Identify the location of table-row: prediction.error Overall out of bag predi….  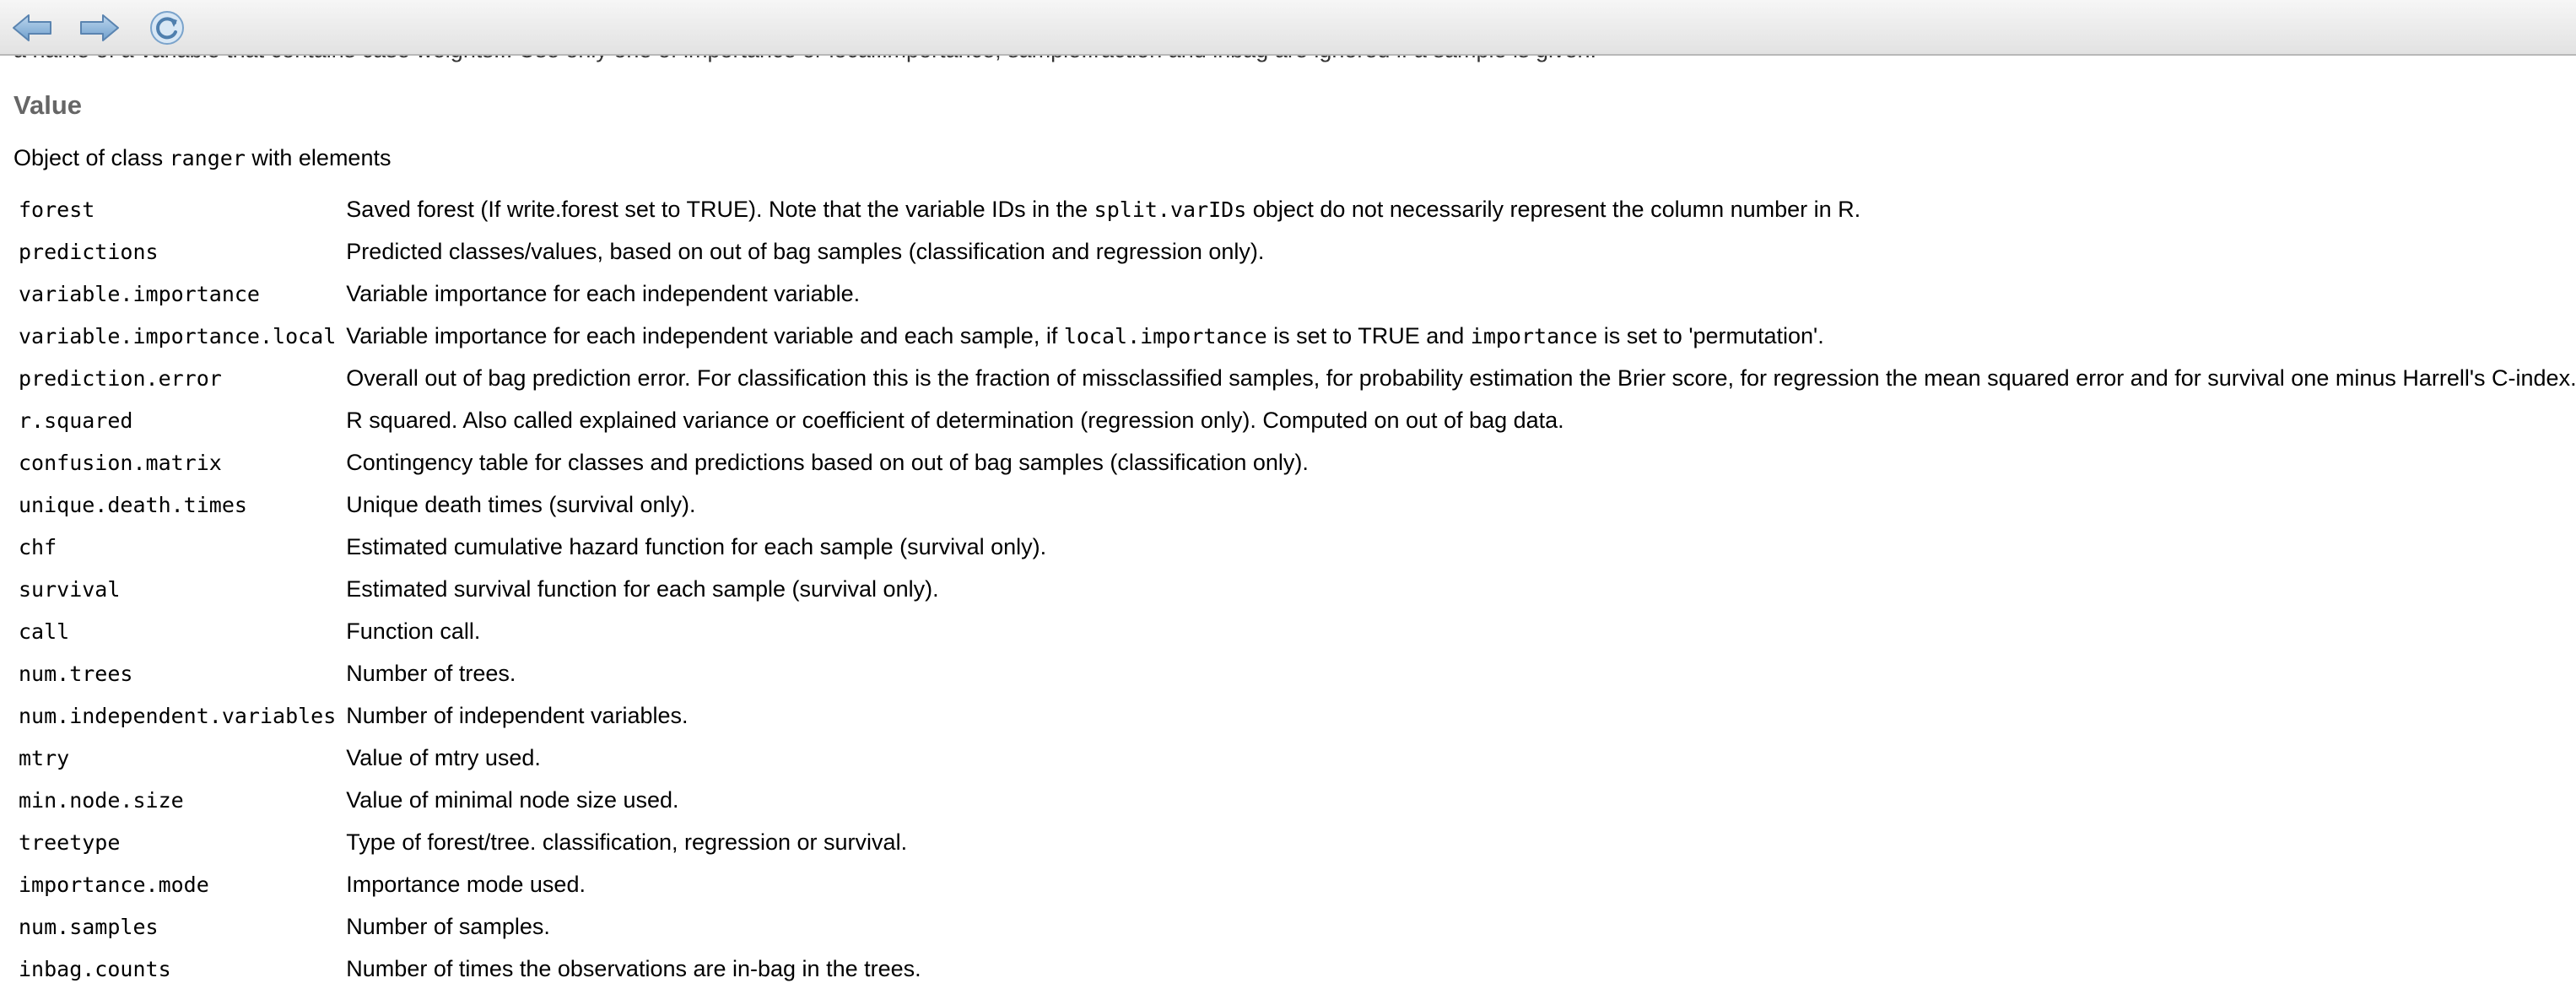
(1295, 378).